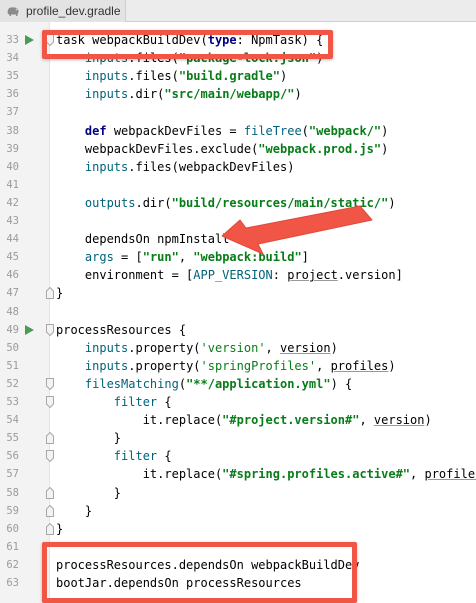 Image resolution: width=476 pixels, height=603 pixels. What do you see at coordinates (345, 130) in the screenshot?
I see `code-token: "webpack/"` at bounding box center [345, 130].